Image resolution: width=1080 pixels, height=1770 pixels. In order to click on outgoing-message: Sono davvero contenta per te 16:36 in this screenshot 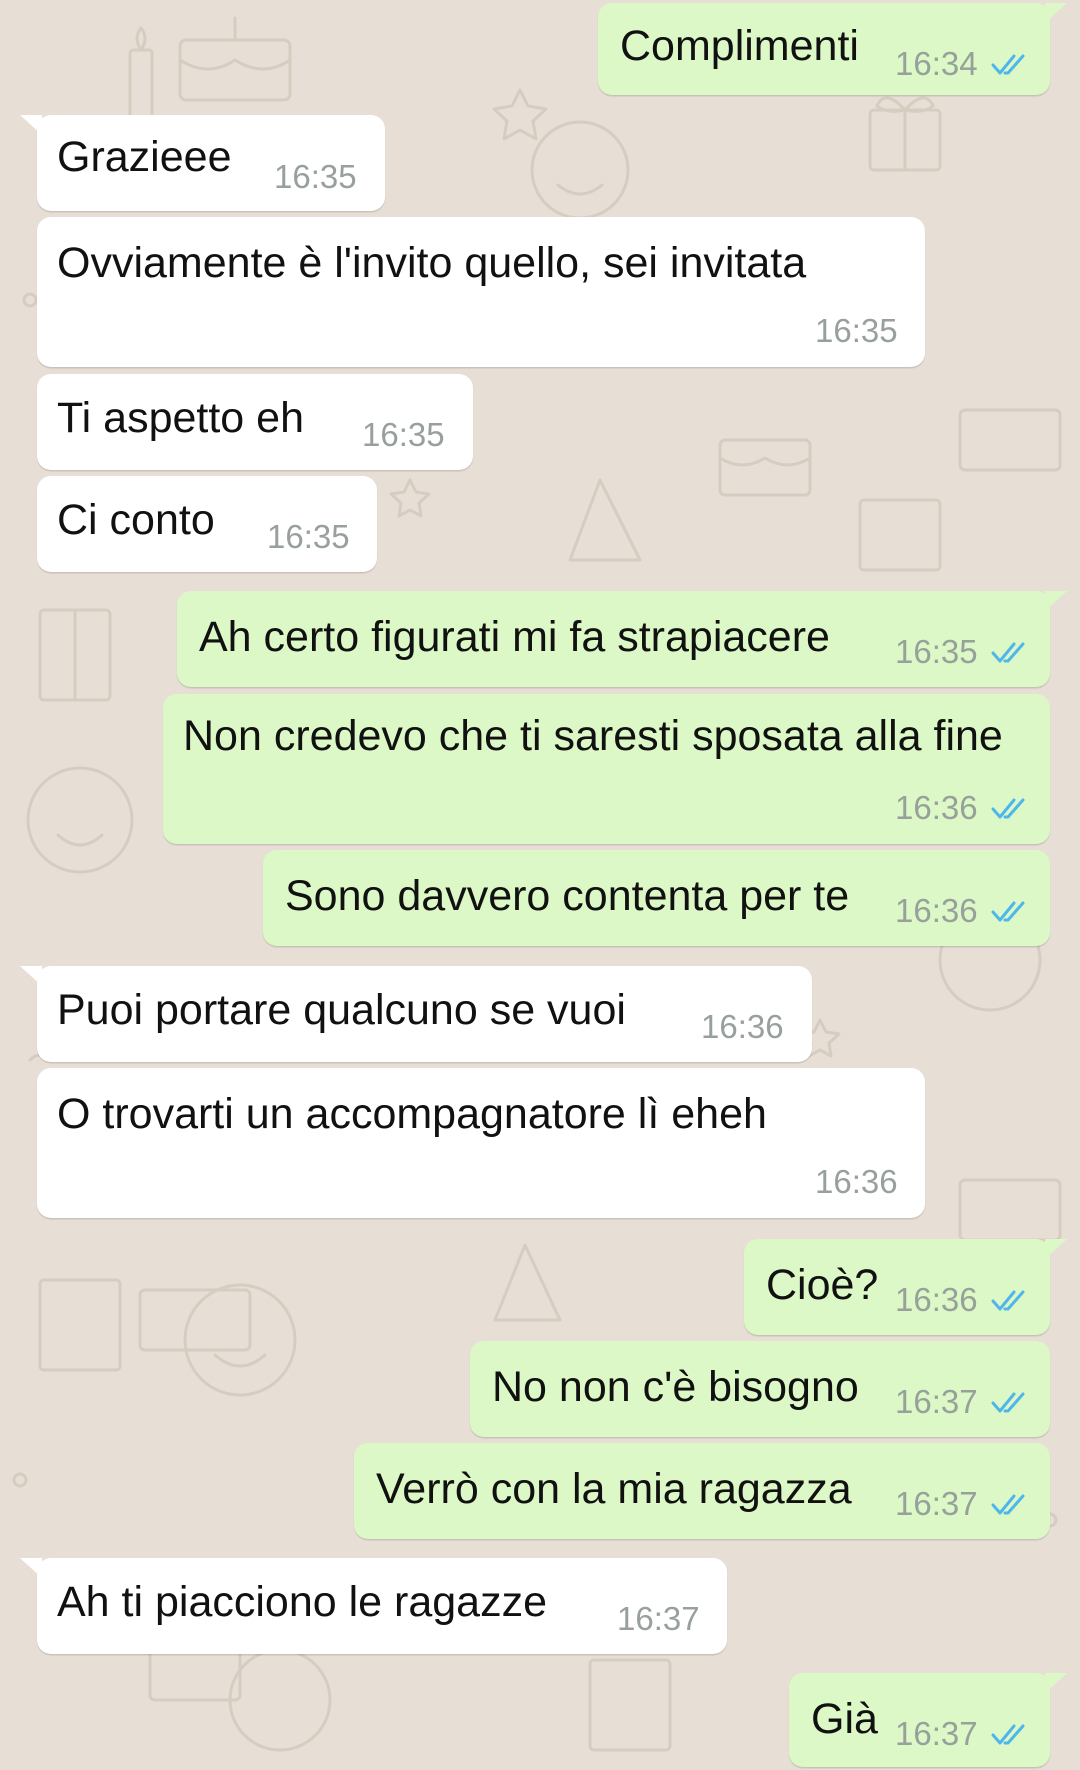, I will do `click(656, 898)`.